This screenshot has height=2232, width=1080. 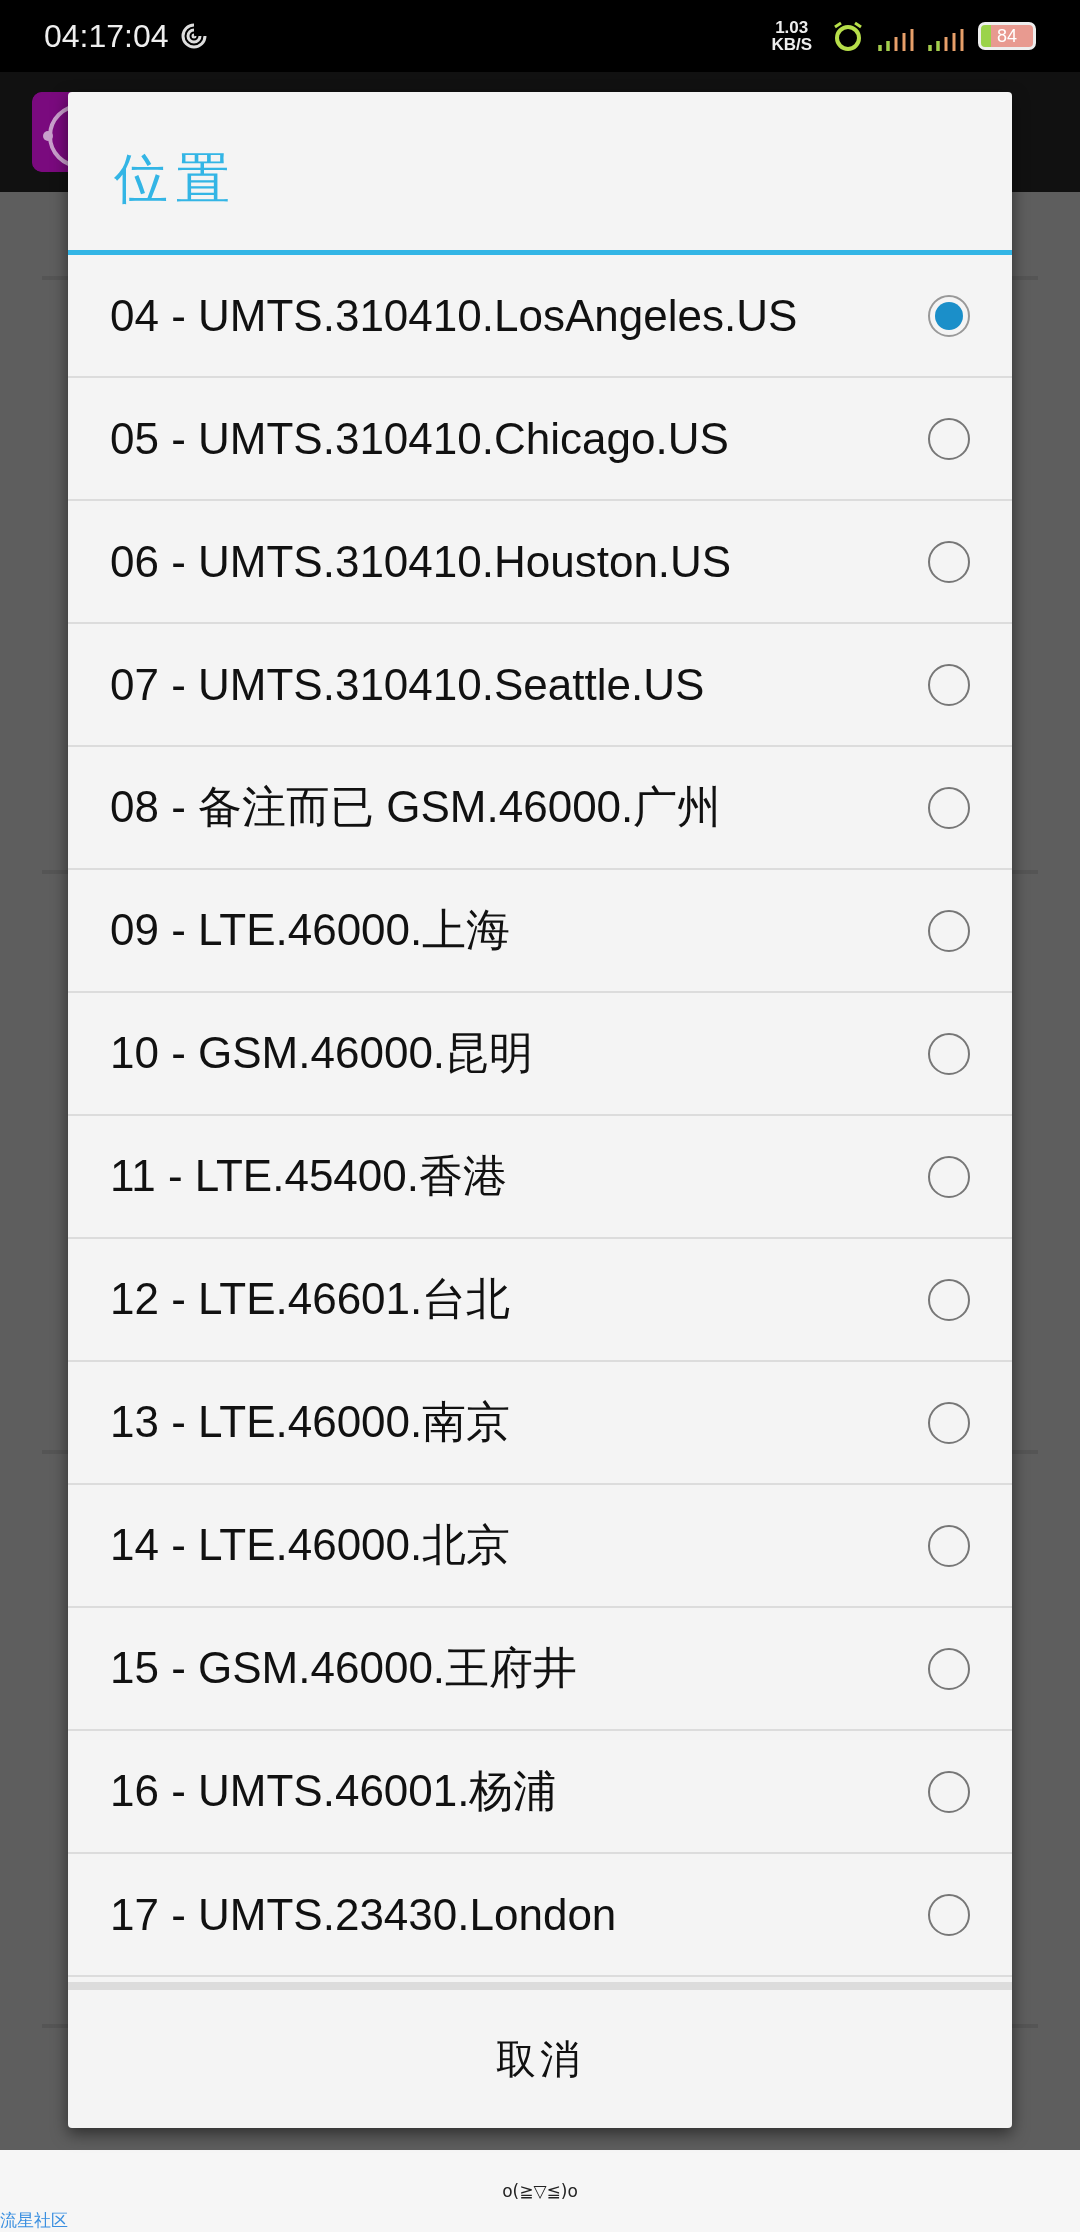 I want to click on location-option: 13 - LTE.46000.南京, so click(x=519, y=1422).